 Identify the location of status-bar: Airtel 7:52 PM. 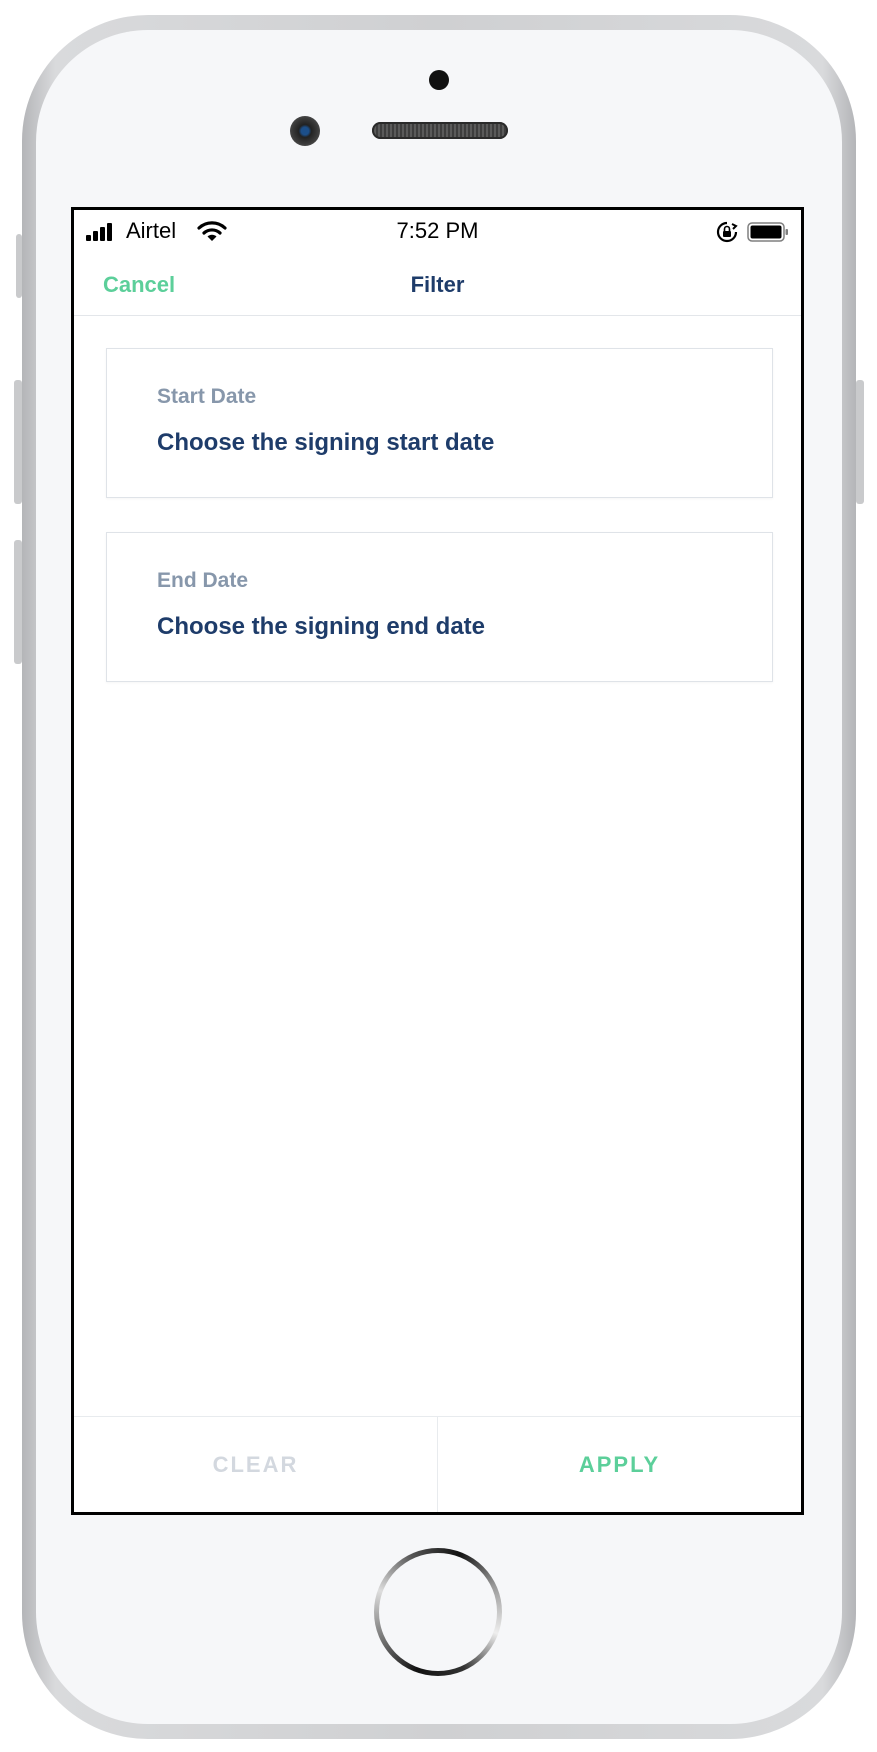
(437, 231).